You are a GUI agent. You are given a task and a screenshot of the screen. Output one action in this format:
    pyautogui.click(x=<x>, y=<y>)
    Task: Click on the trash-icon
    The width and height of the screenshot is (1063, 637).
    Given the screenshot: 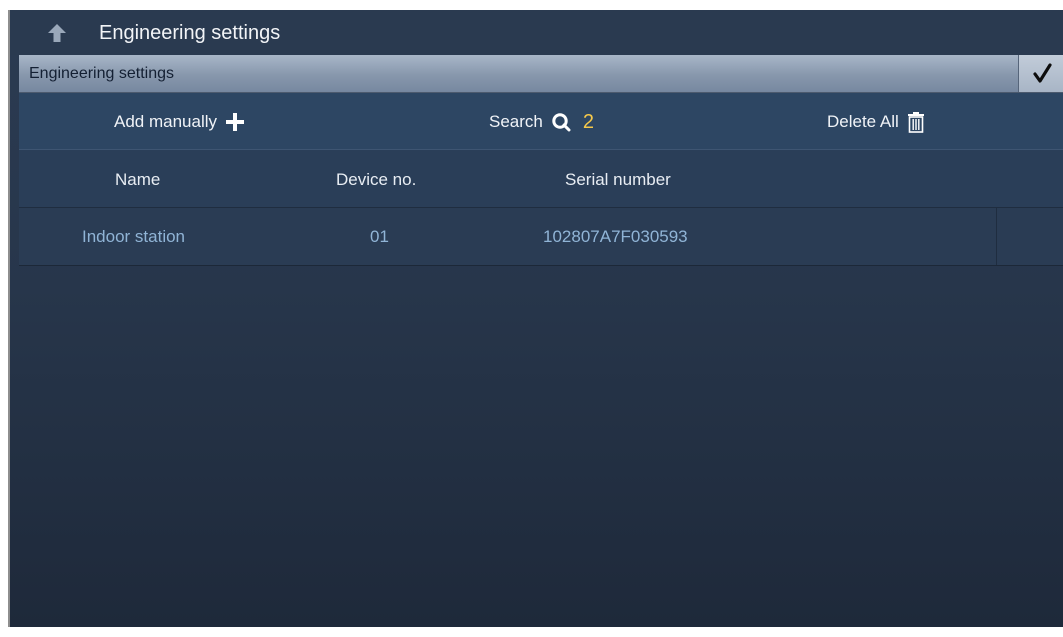 What is the action you would take?
    pyautogui.click(x=915, y=122)
    